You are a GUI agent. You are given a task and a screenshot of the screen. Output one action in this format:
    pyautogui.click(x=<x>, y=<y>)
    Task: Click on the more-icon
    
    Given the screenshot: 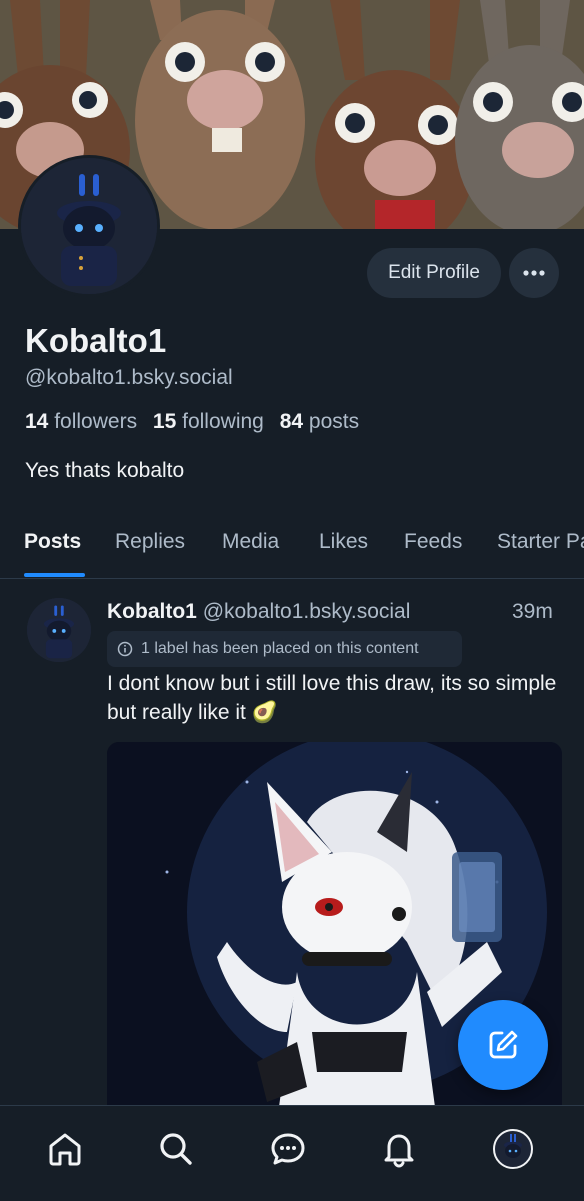 What is the action you would take?
    pyautogui.click(x=534, y=273)
    